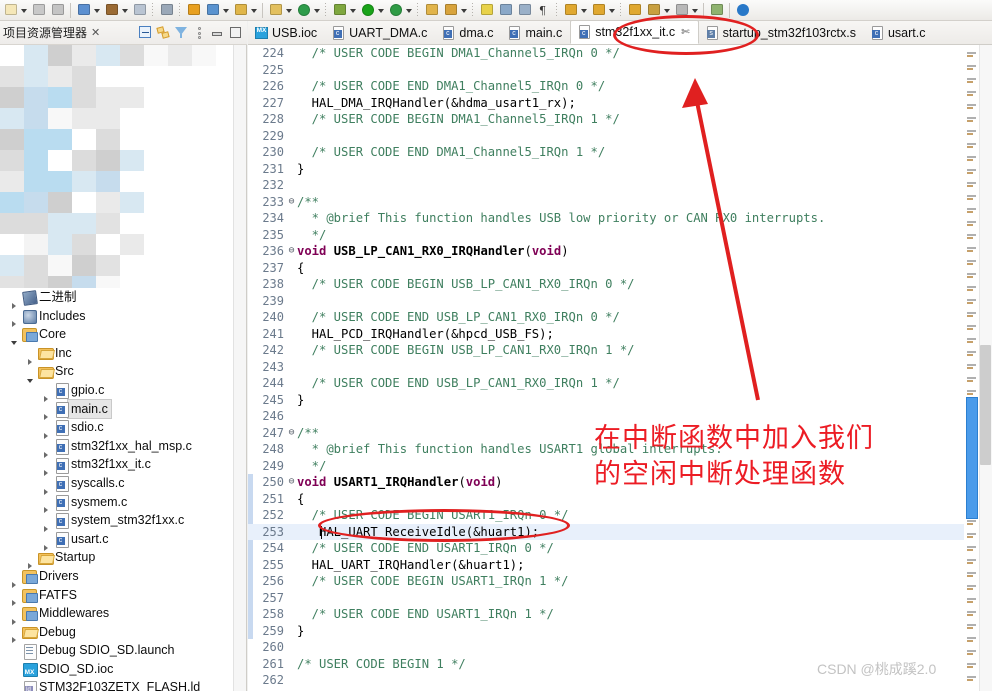 This screenshot has height=691, width=992. I want to click on editor-tab-usart-c: c usart.c, so click(899, 32).